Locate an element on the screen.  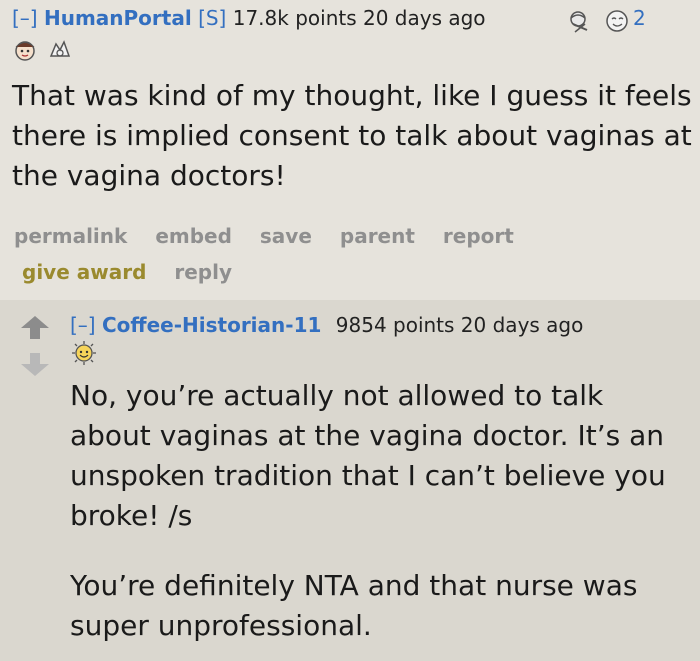
award-sun-icon is located at coordinates (84, 353).